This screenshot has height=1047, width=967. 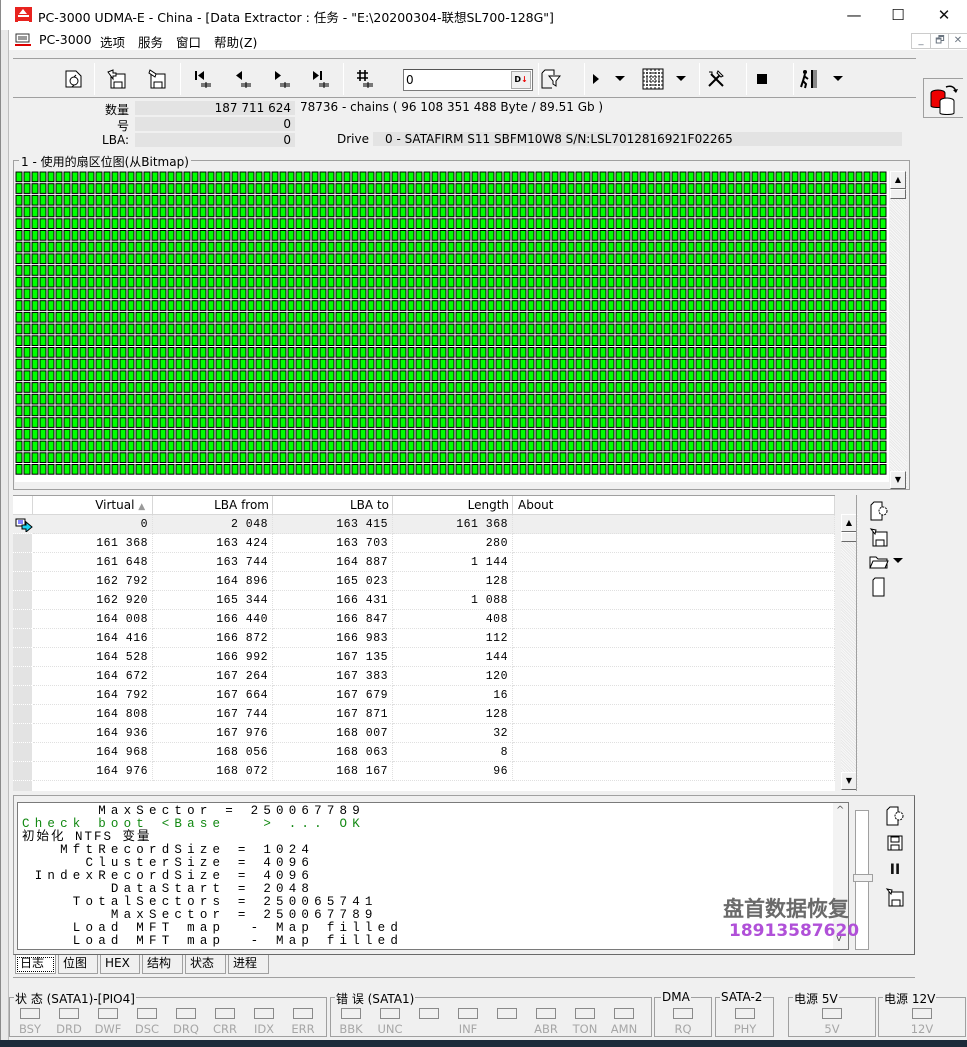 I want to click on table-row: 164 968 168 056 168 063 8, so click(x=424, y=752).